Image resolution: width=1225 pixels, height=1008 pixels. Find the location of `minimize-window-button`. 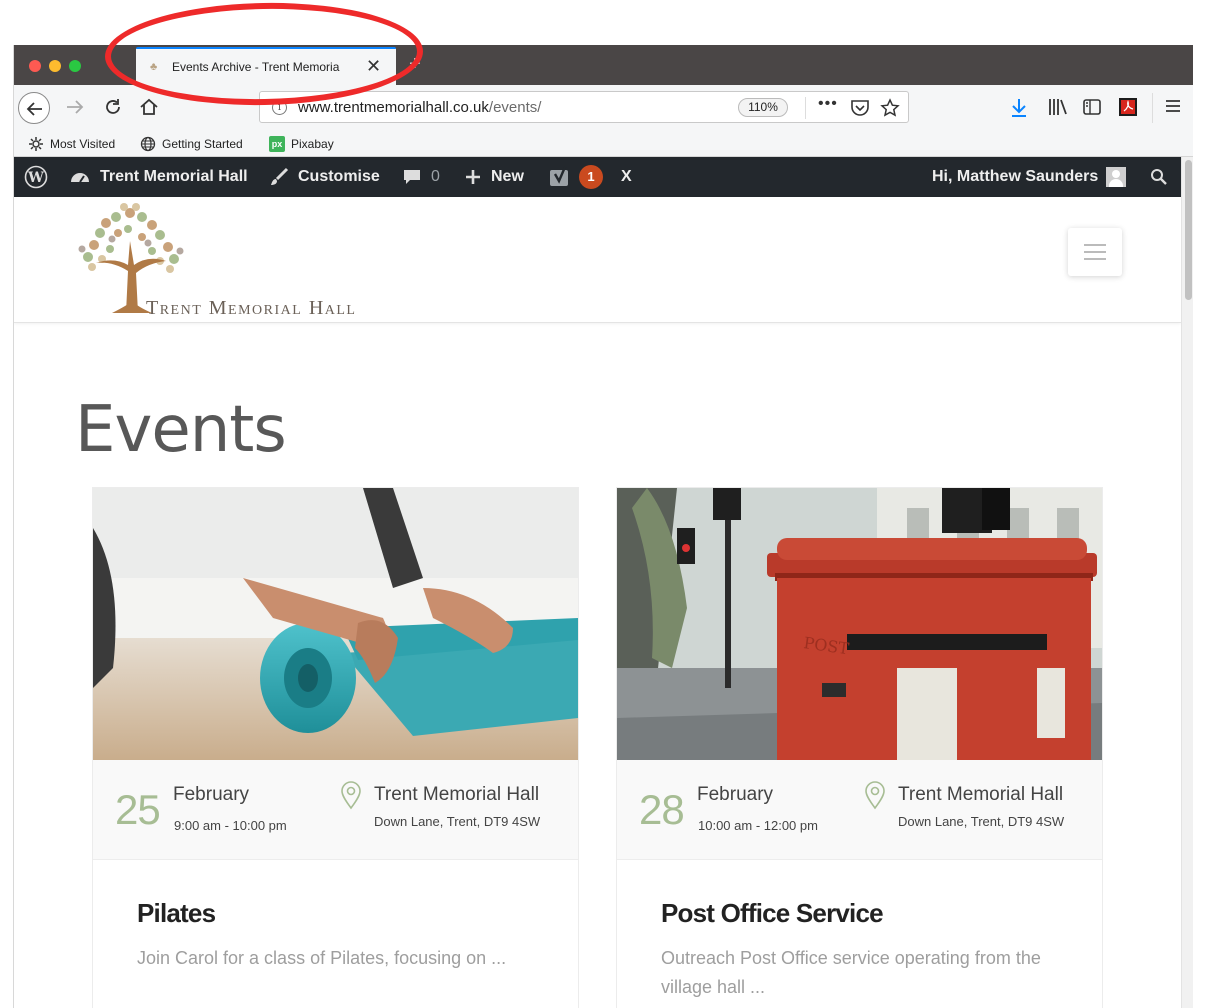

minimize-window-button is located at coordinates (55, 66).